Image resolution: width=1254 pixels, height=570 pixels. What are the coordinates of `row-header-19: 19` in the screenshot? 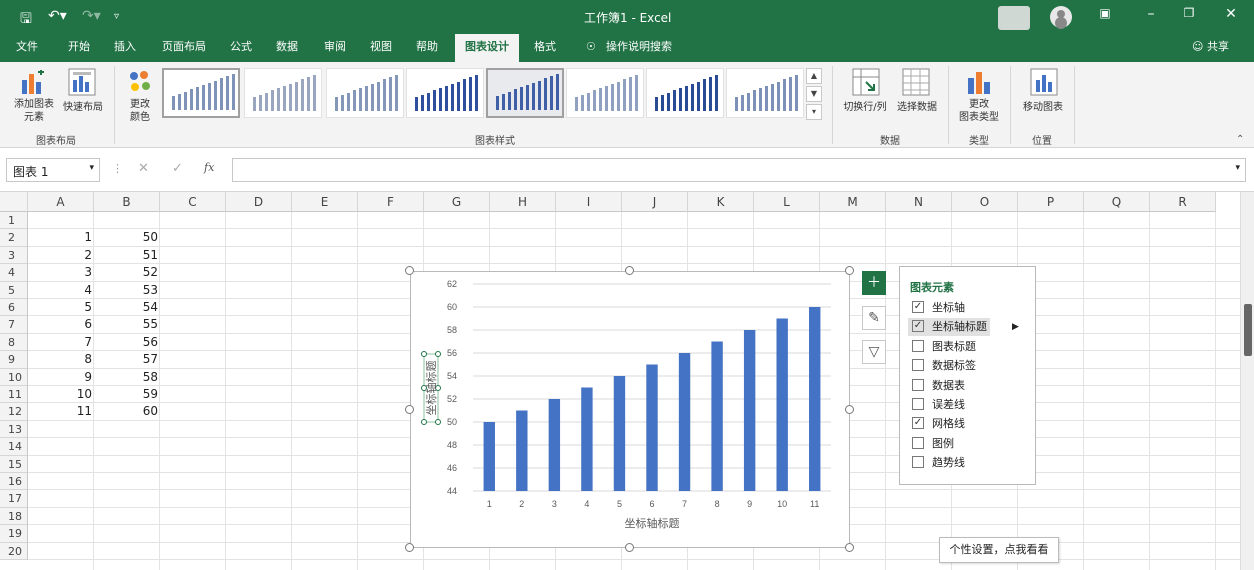 It's located at (14, 534).